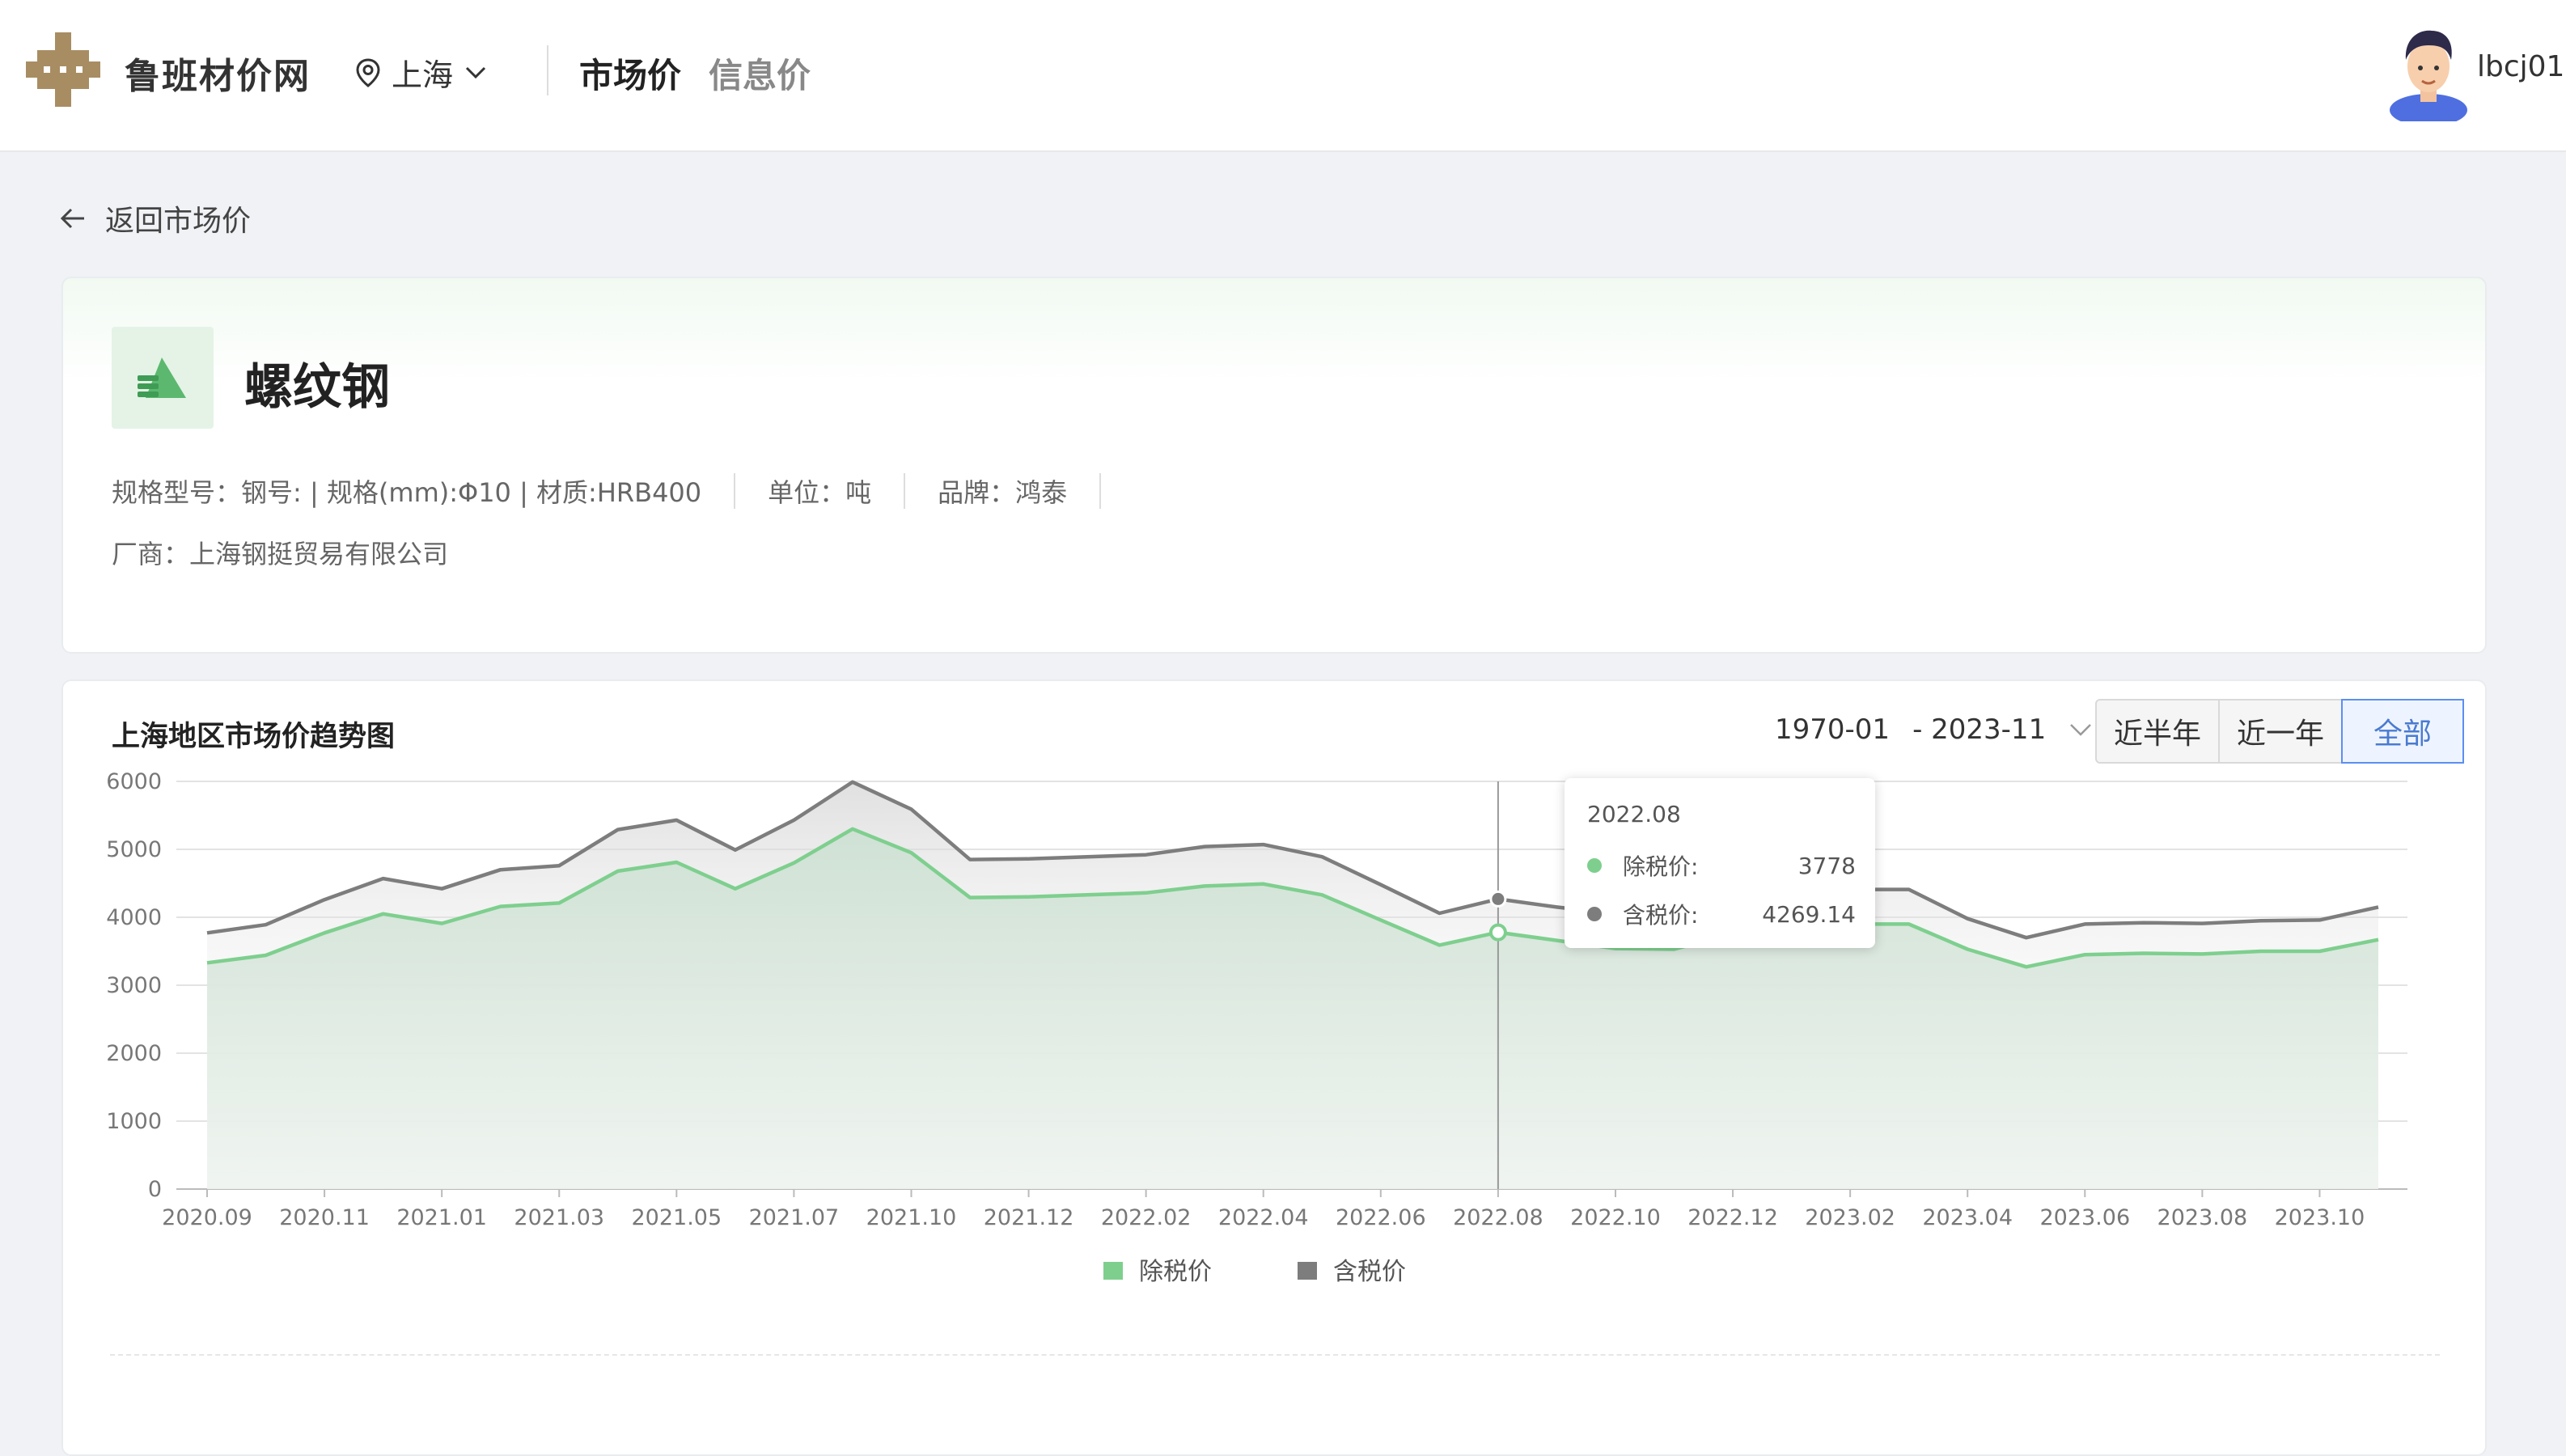 The height and width of the screenshot is (1456, 2566). I want to click on x-tick-label: 2022.04, so click(1263, 1217).